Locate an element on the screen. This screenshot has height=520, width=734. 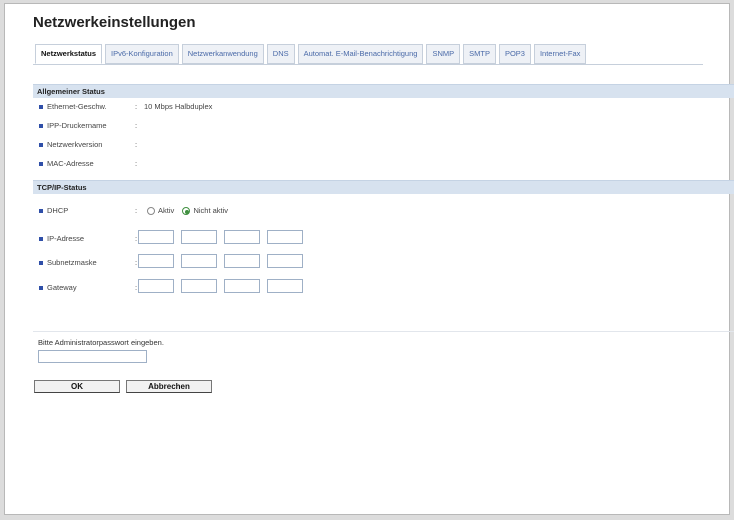
row-dhcp: DHCP : Aktiv Nicht aktiv is located at coordinates (133, 211).